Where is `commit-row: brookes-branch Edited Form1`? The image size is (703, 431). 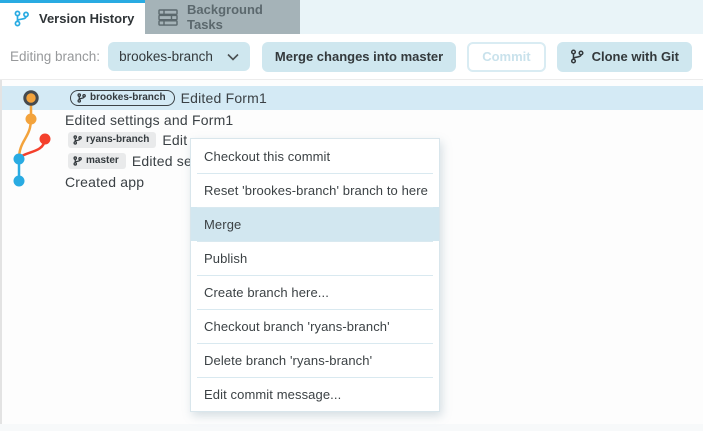 commit-row: brookes-branch Edited Form1 is located at coordinates (168, 98).